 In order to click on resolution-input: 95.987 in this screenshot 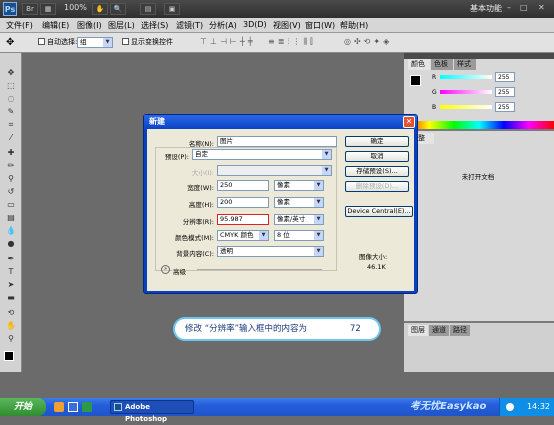, I will do `click(243, 219)`.